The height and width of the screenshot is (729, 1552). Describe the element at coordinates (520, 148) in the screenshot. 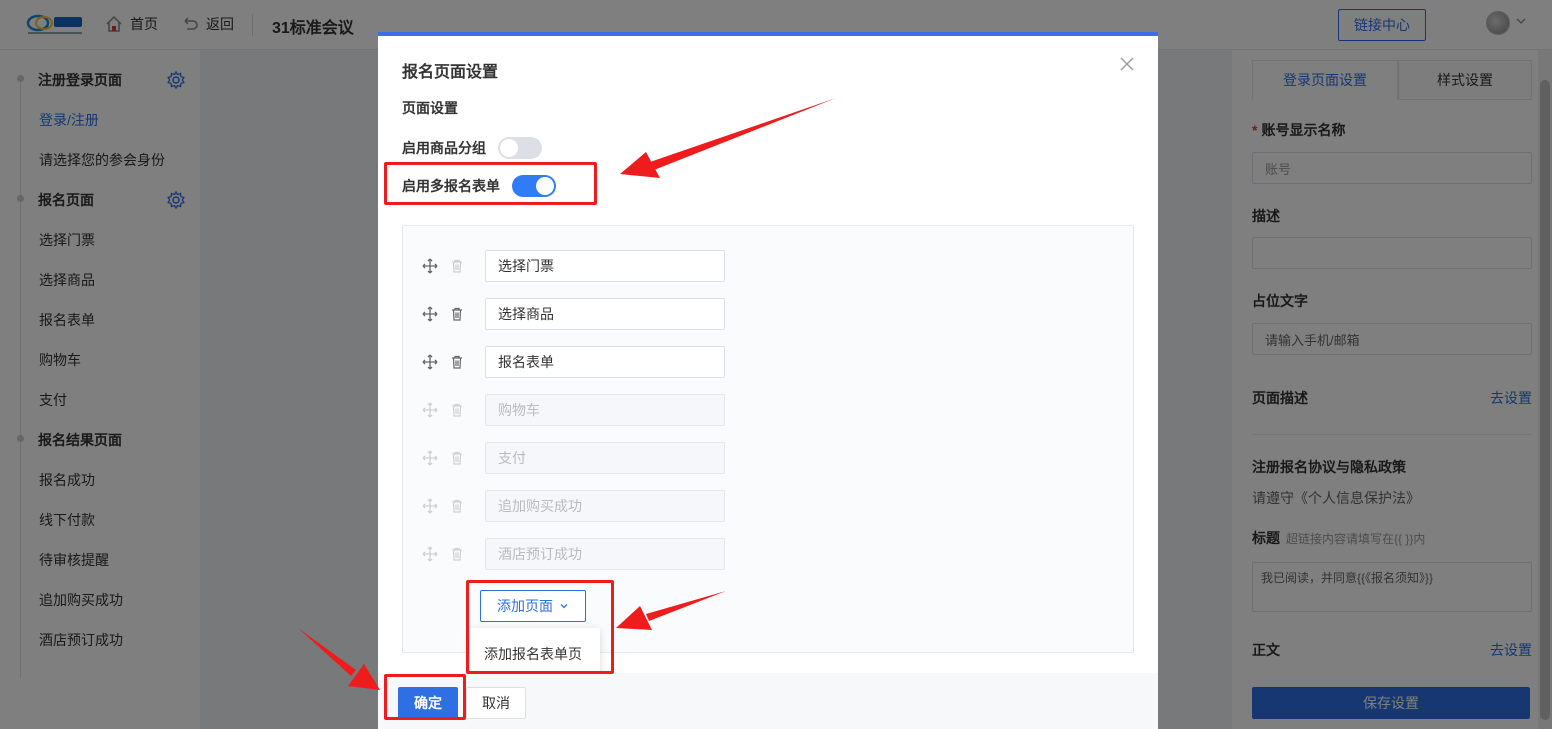

I see `goods-group-switch` at that location.